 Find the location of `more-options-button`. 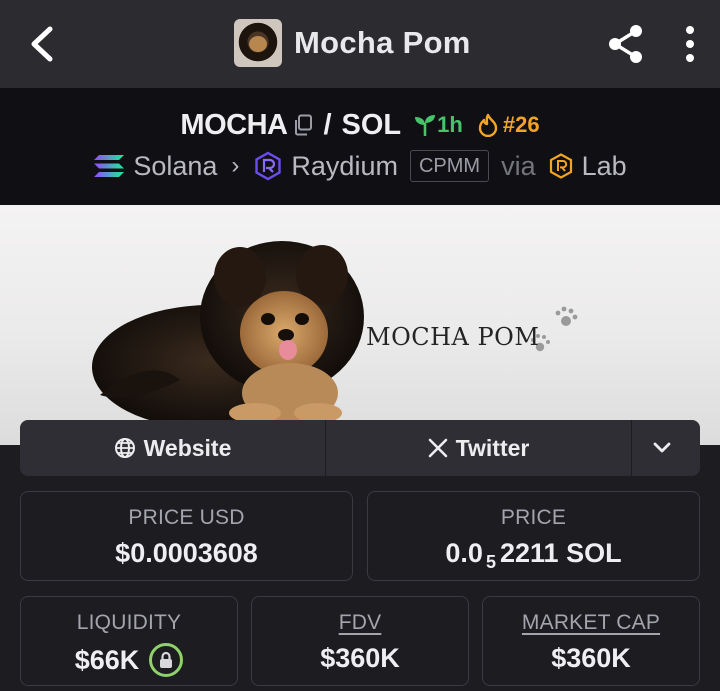

more-options-button is located at coordinates (690, 44).